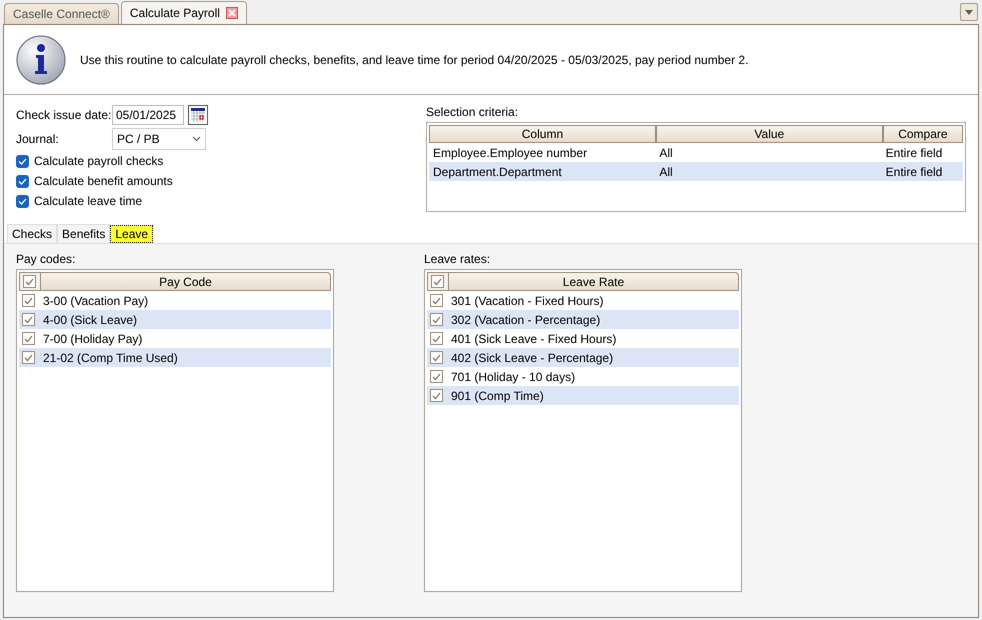 This screenshot has height=620, width=982. What do you see at coordinates (93, 301) in the screenshot?
I see `list-item: 3-00 (Vacation Pay)` at bounding box center [93, 301].